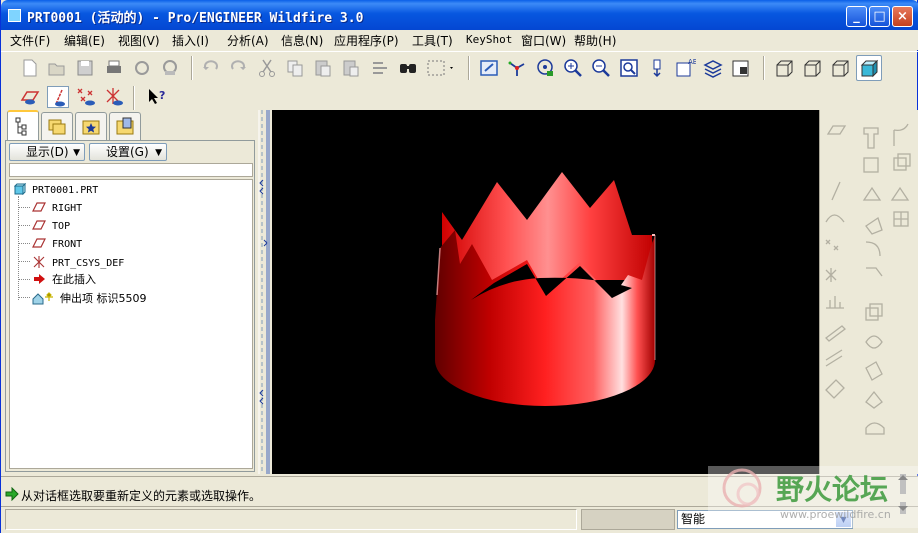 The width and height of the screenshot is (918, 533). I want to click on view-manager-icon, so click(741, 68).